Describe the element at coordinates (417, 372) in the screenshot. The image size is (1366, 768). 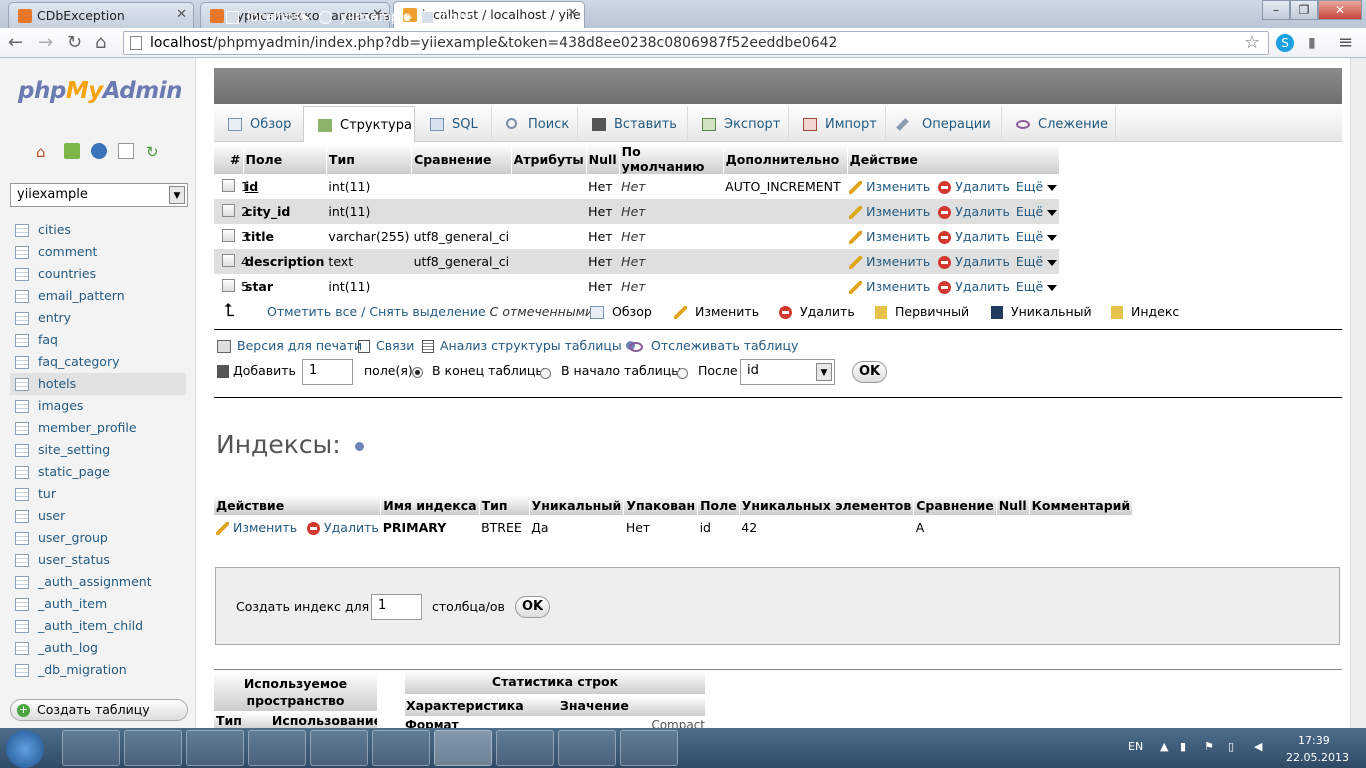
I see `at-end-radio` at that location.